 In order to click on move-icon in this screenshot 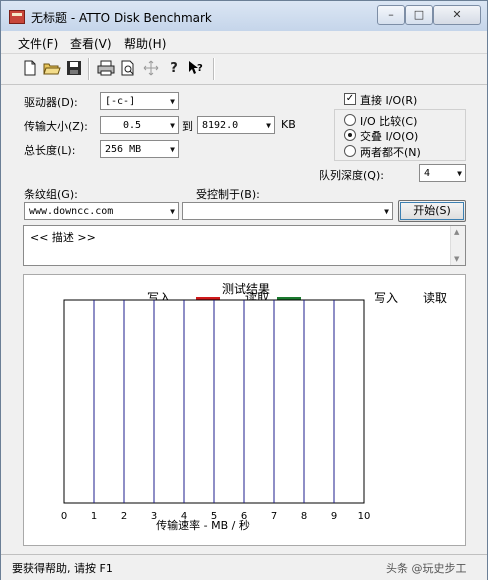, I will do `click(151, 69)`.